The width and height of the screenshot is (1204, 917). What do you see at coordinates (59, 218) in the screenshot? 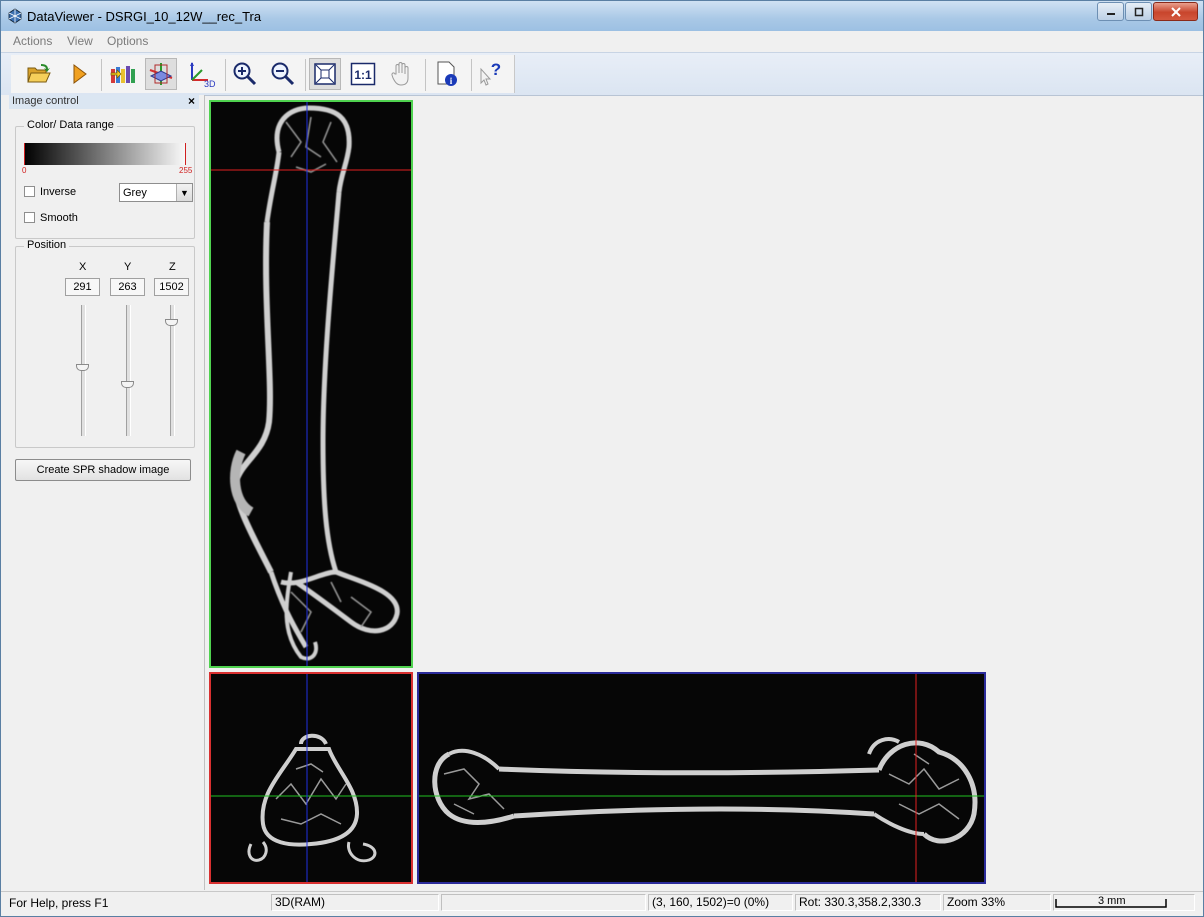
I see `smooth-label: Smooth` at bounding box center [59, 218].